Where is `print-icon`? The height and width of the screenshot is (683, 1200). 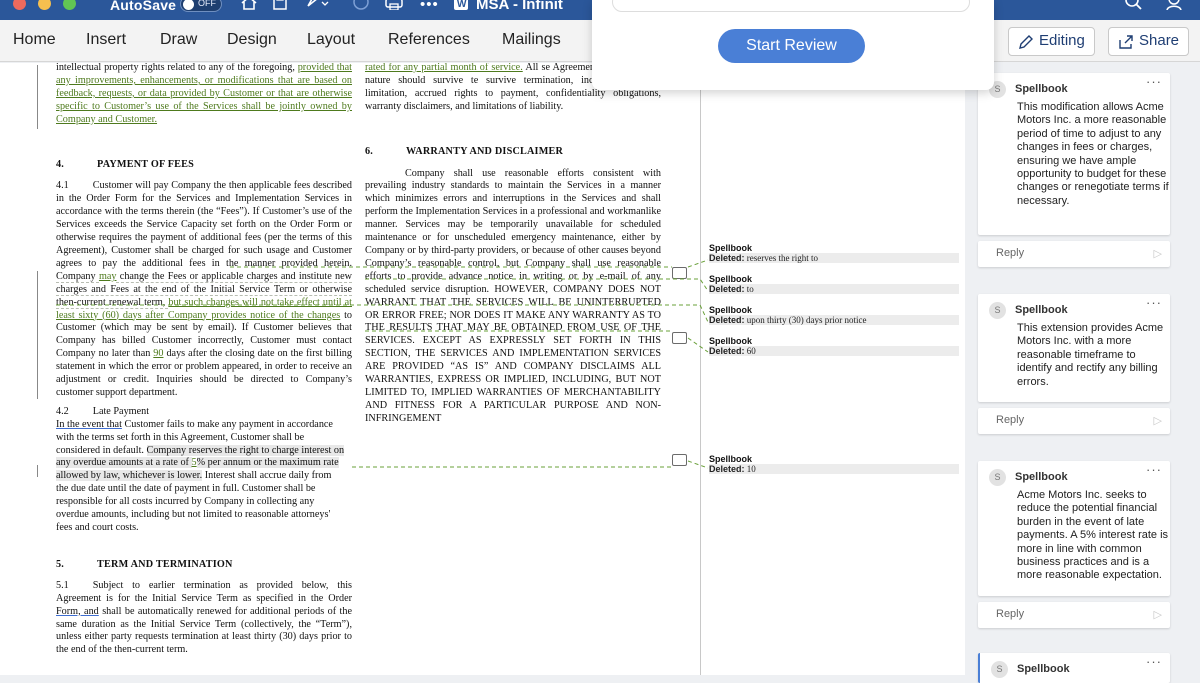
print-icon is located at coordinates (394, 7).